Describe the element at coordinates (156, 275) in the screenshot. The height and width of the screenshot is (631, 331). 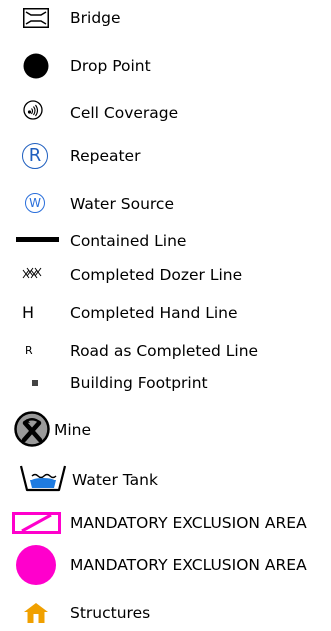
I see `legend-label-dozer-line: Completed Dozer Line` at that location.